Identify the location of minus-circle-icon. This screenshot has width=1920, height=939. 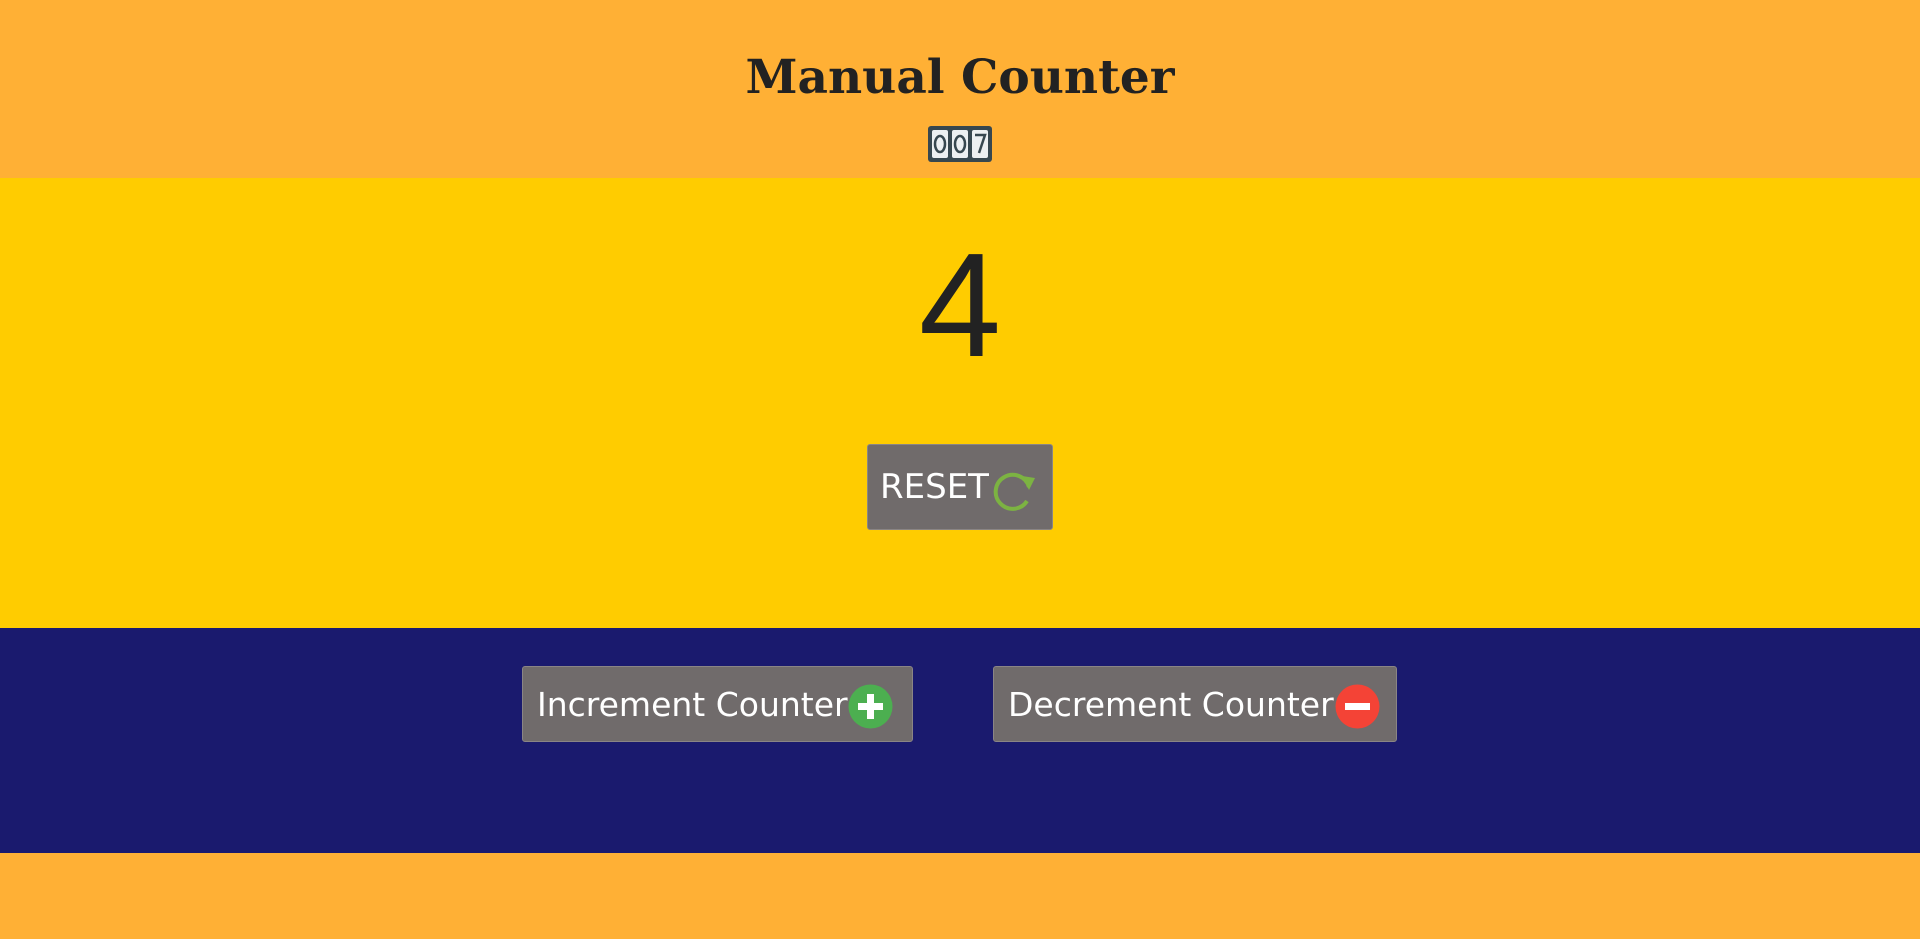
(1357, 706).